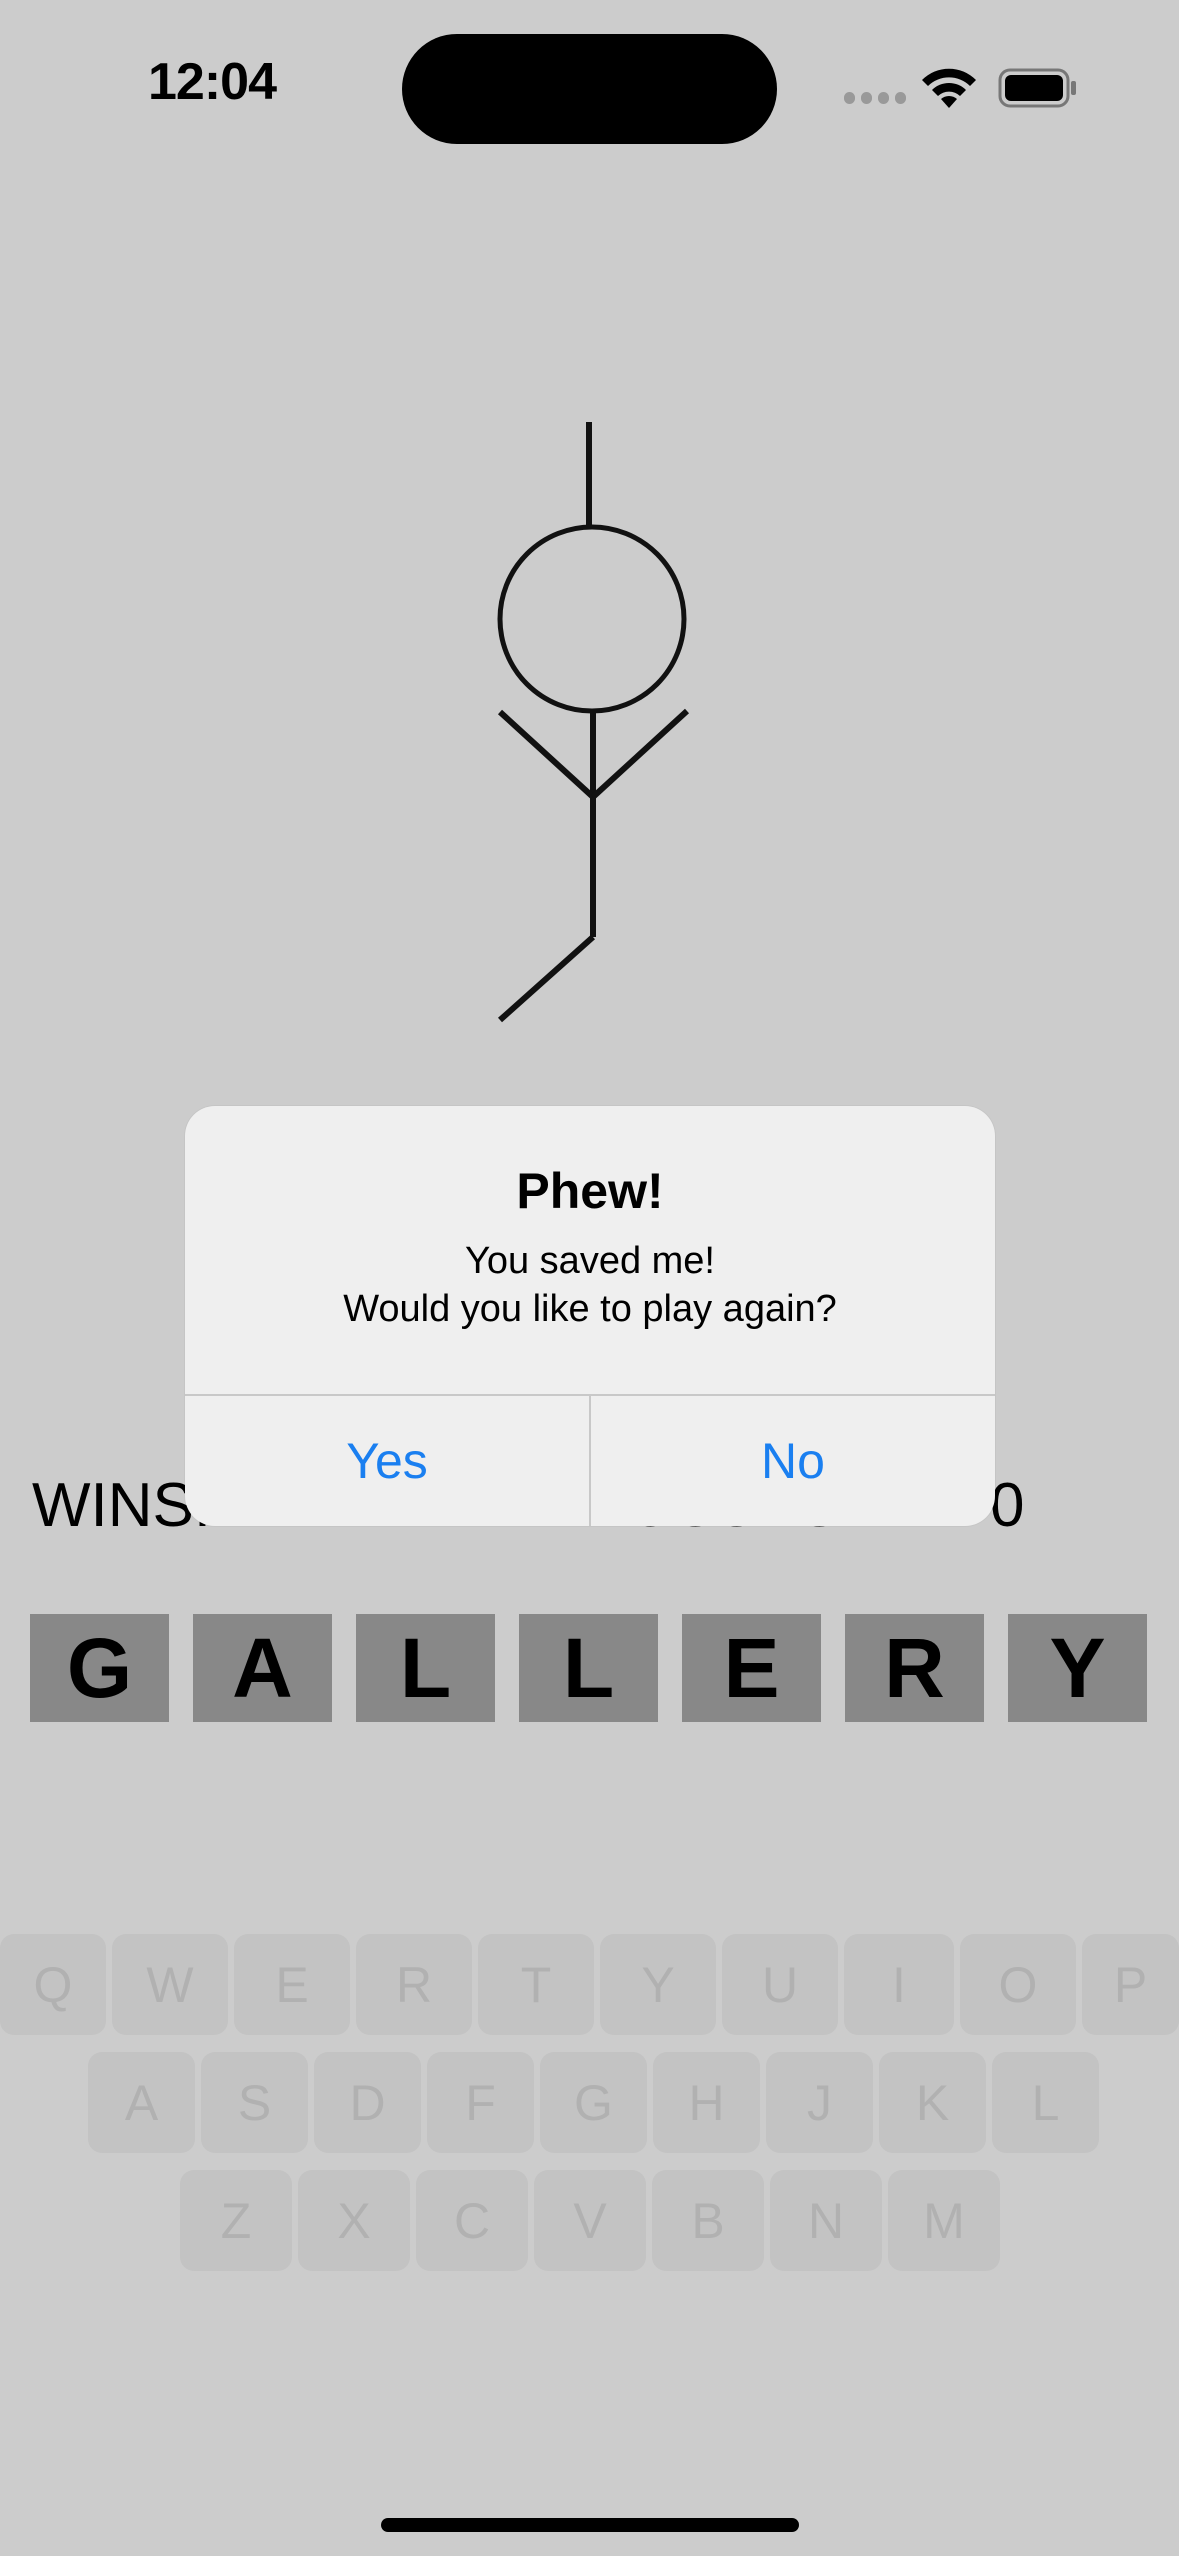 This screenshot has width=1179, height=2556. I want to click on battery-icon, so click(1037, 88).